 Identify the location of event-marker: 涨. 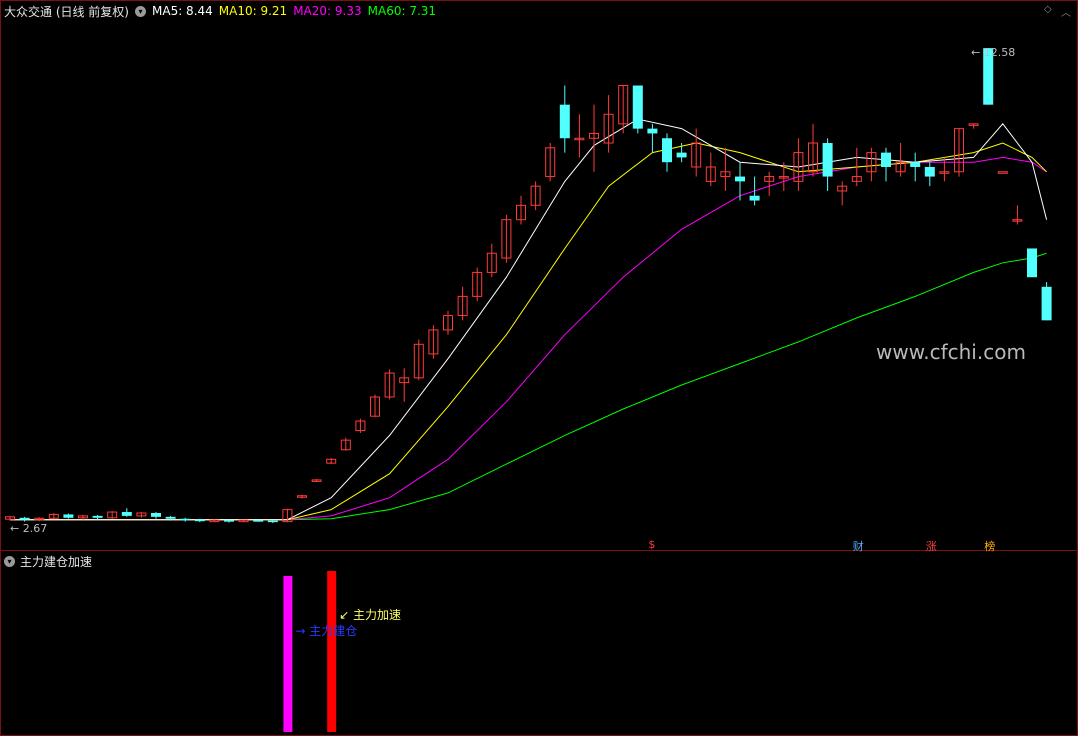
(931, 546).